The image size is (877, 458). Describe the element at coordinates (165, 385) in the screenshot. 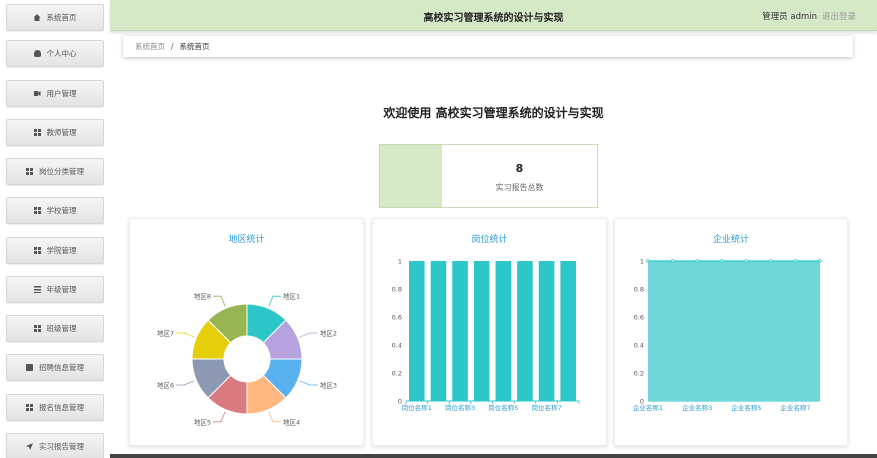

I see `pie-label: 地区6` at that location.